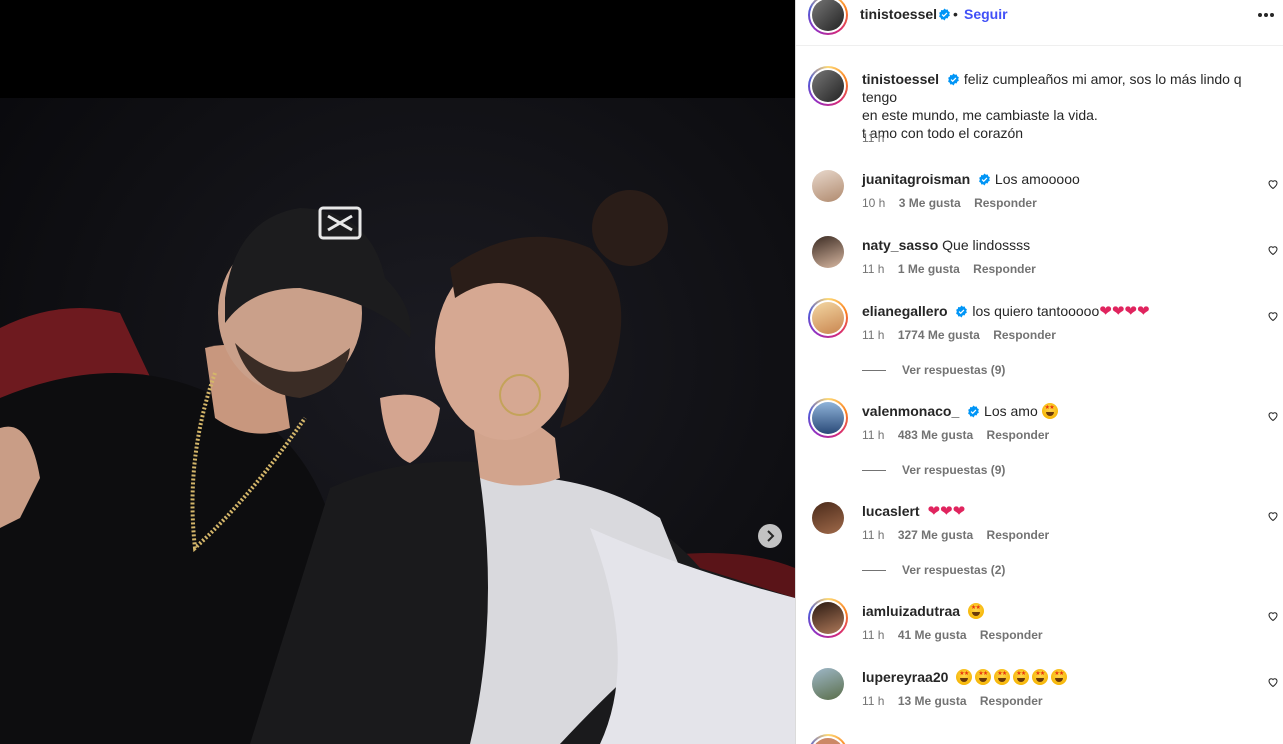 The image size is (1283, 744). I want to click on comment-username: elianegallero, so click(905, 311).